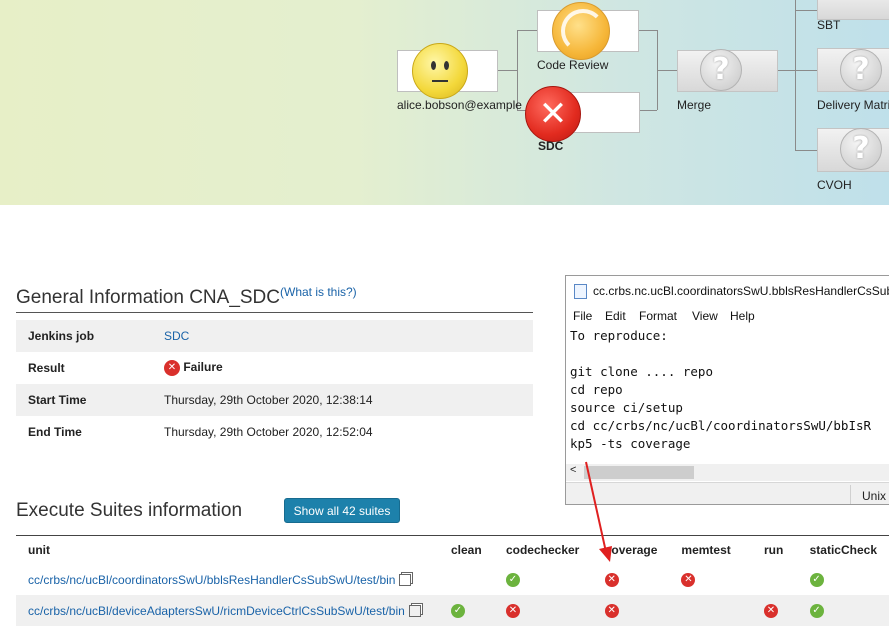  What do you see at coordinates (227, 549) in the screenshot?
I see `column-header: unit` at bounding box center [227, 549].